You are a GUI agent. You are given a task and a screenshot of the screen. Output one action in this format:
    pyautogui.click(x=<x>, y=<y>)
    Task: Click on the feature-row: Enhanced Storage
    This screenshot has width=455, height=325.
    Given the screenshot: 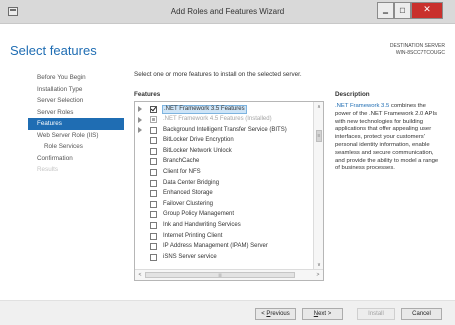 What is the action you would take?
    pyautogui.click(x=224, y=194)
    